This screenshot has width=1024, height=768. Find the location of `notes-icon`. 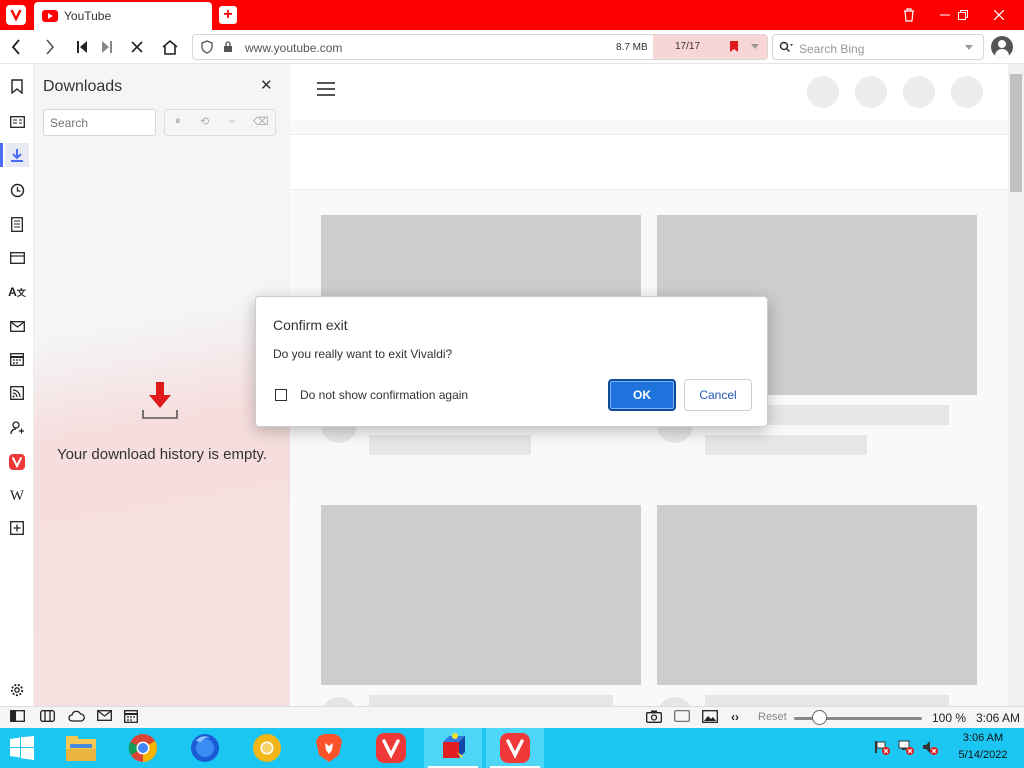

notes-icon is located at coordinates (17, 224).